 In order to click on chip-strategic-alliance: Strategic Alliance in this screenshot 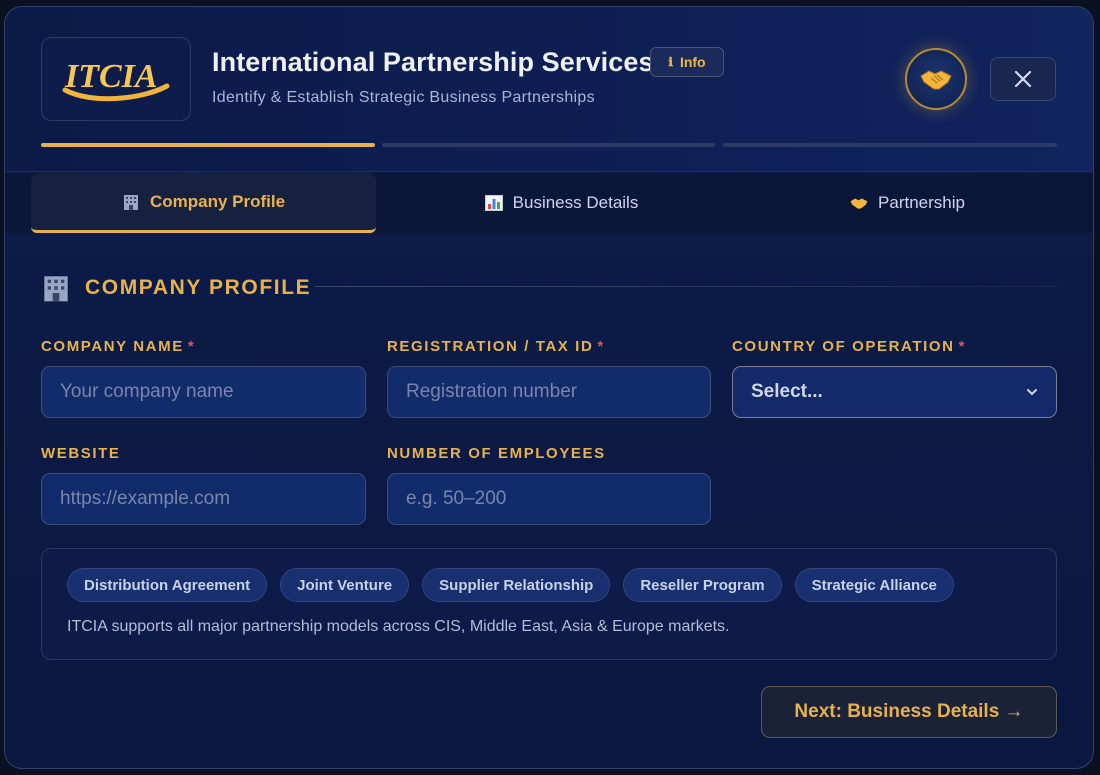, I will do `click(874, 585)`.